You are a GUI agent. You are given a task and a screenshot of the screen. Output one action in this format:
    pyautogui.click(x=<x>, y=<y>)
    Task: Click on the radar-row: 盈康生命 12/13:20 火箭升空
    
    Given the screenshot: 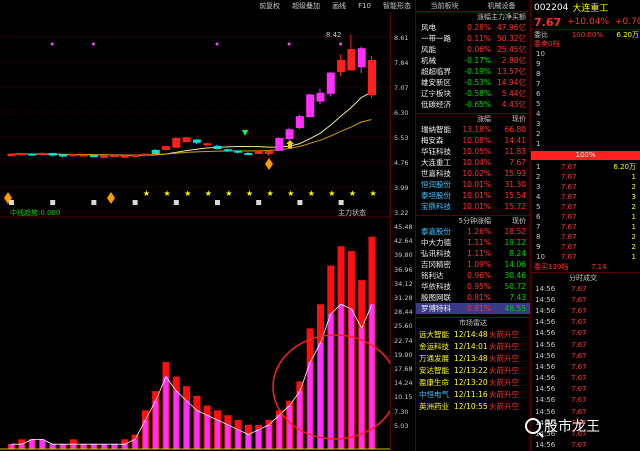 What is the action you would take?
    pyautogui.click(x=473, y=382)
    